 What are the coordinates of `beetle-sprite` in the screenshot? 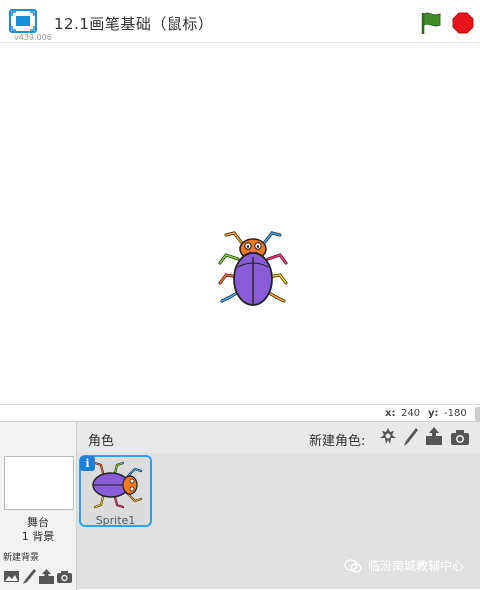 It's located at (253, 266).